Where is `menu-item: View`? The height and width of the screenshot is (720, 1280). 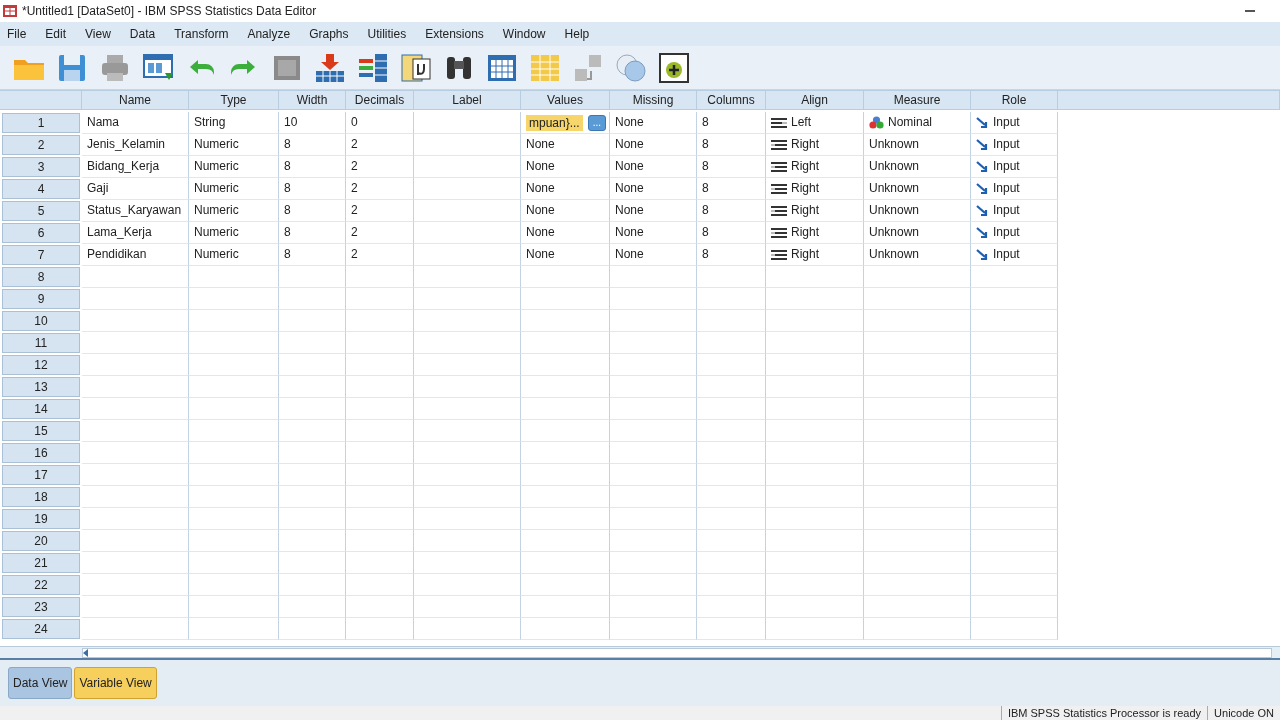
menu-item: View is located at coordinates (102, 34).